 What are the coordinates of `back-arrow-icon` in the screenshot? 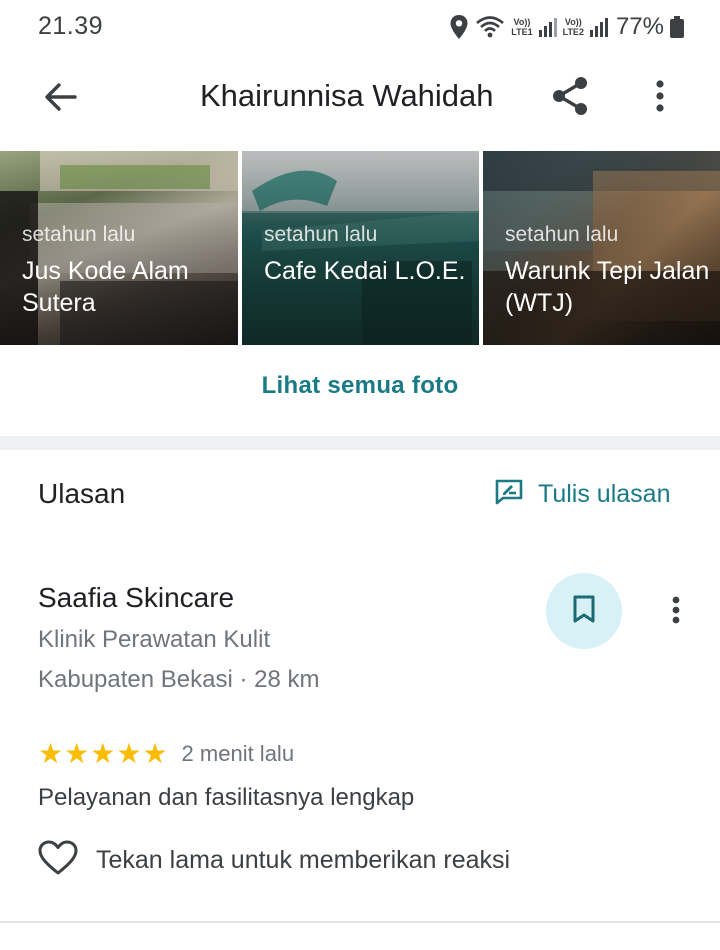 It's located at (60, 99).